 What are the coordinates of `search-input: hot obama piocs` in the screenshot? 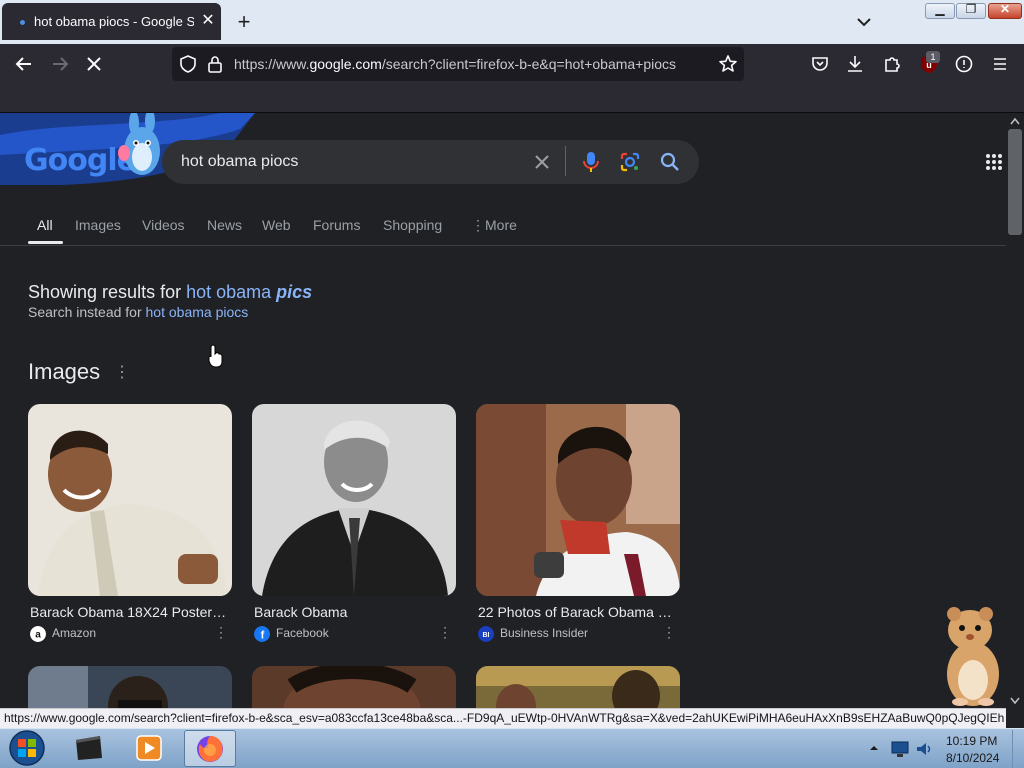 It's located at (239, 162).